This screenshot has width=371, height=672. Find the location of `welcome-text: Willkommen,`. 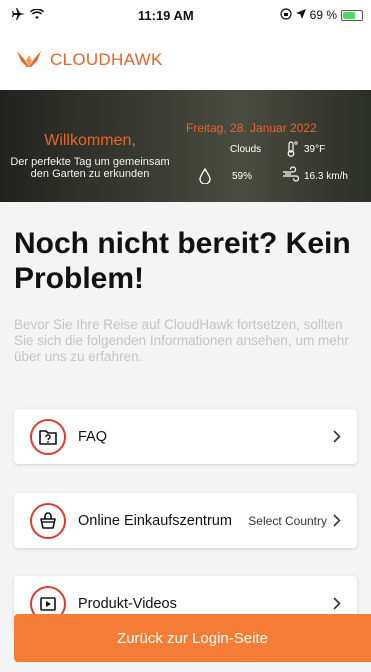

welcome-text: Willkommen, is located at coordinates (90, 140).